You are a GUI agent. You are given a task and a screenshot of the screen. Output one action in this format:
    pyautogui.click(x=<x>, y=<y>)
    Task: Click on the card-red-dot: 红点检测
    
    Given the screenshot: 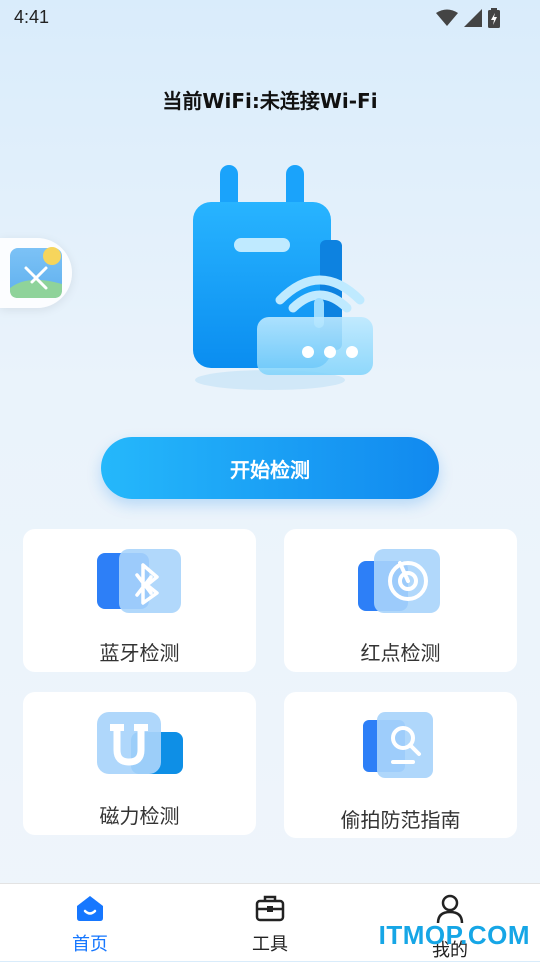 What is the action you would take?
    pyautogui.click(x=400, y=600)
    